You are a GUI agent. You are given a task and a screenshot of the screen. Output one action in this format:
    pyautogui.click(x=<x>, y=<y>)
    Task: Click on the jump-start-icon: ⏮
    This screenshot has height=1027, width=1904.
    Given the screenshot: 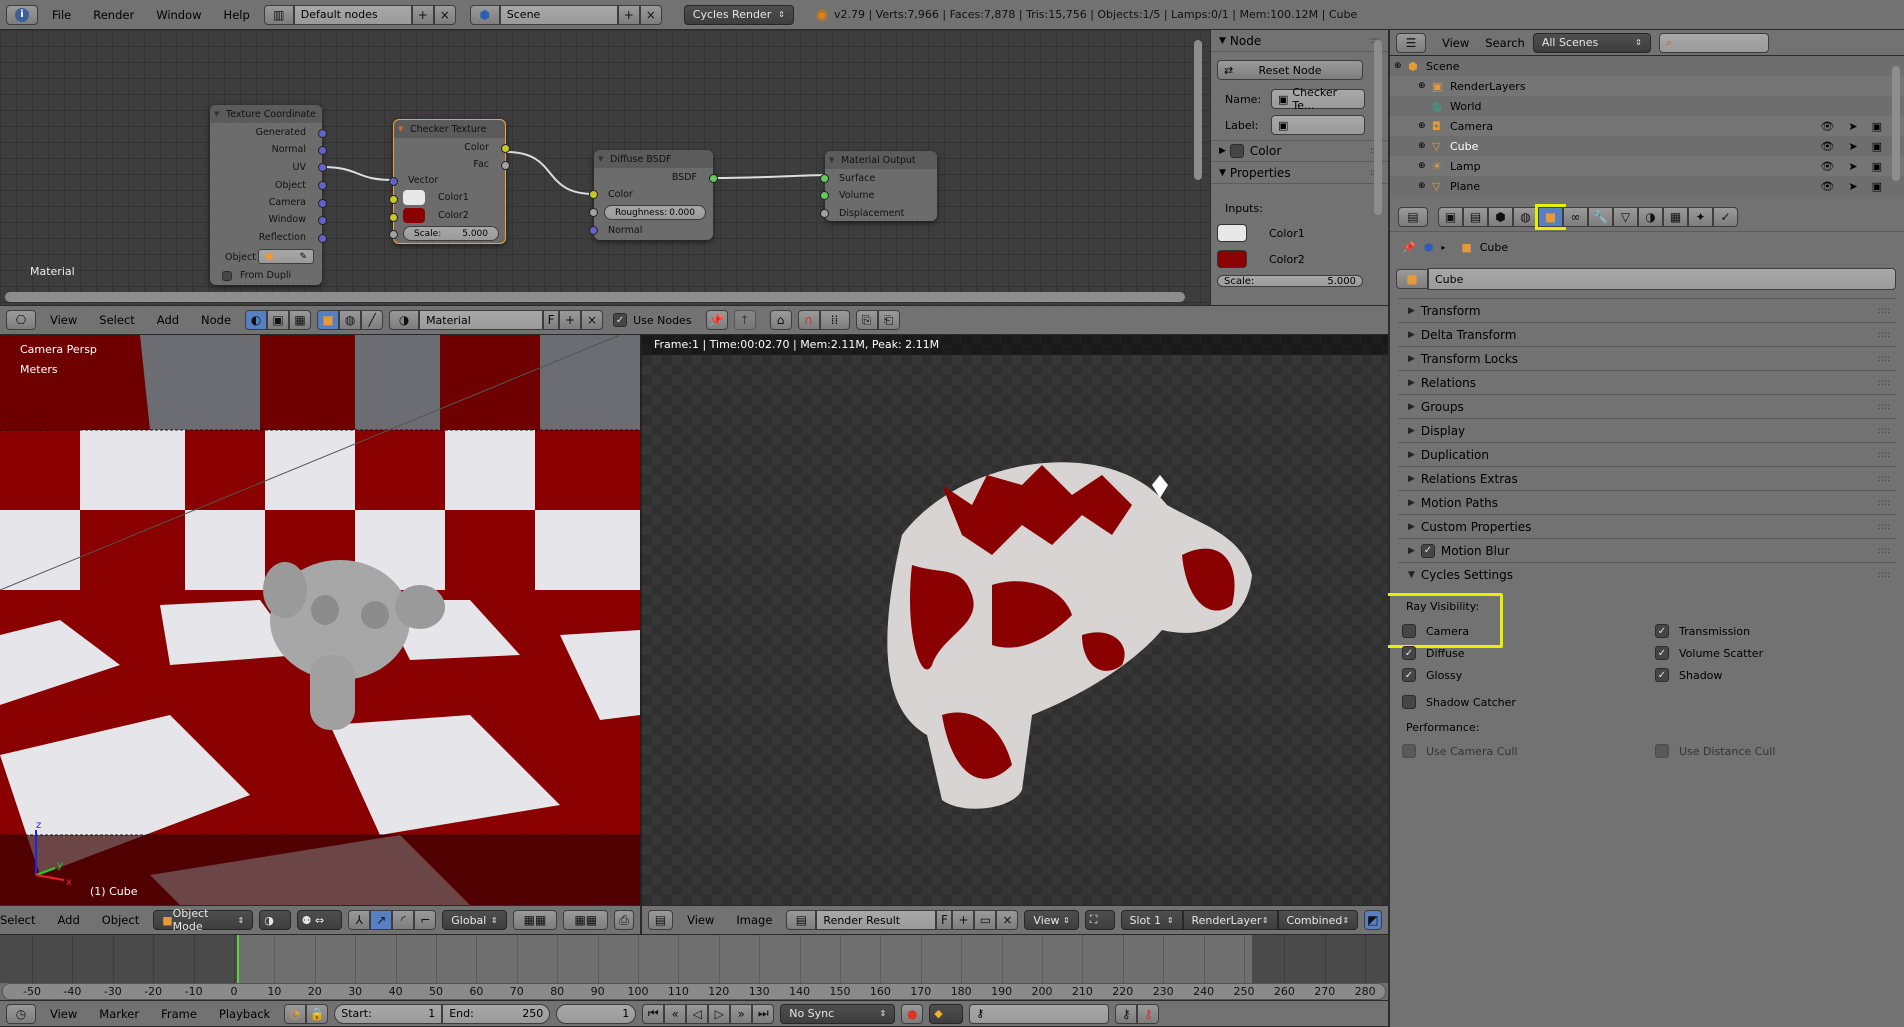 What is the action you would take?
    pyautogui.click(x=653, y=1013)
    